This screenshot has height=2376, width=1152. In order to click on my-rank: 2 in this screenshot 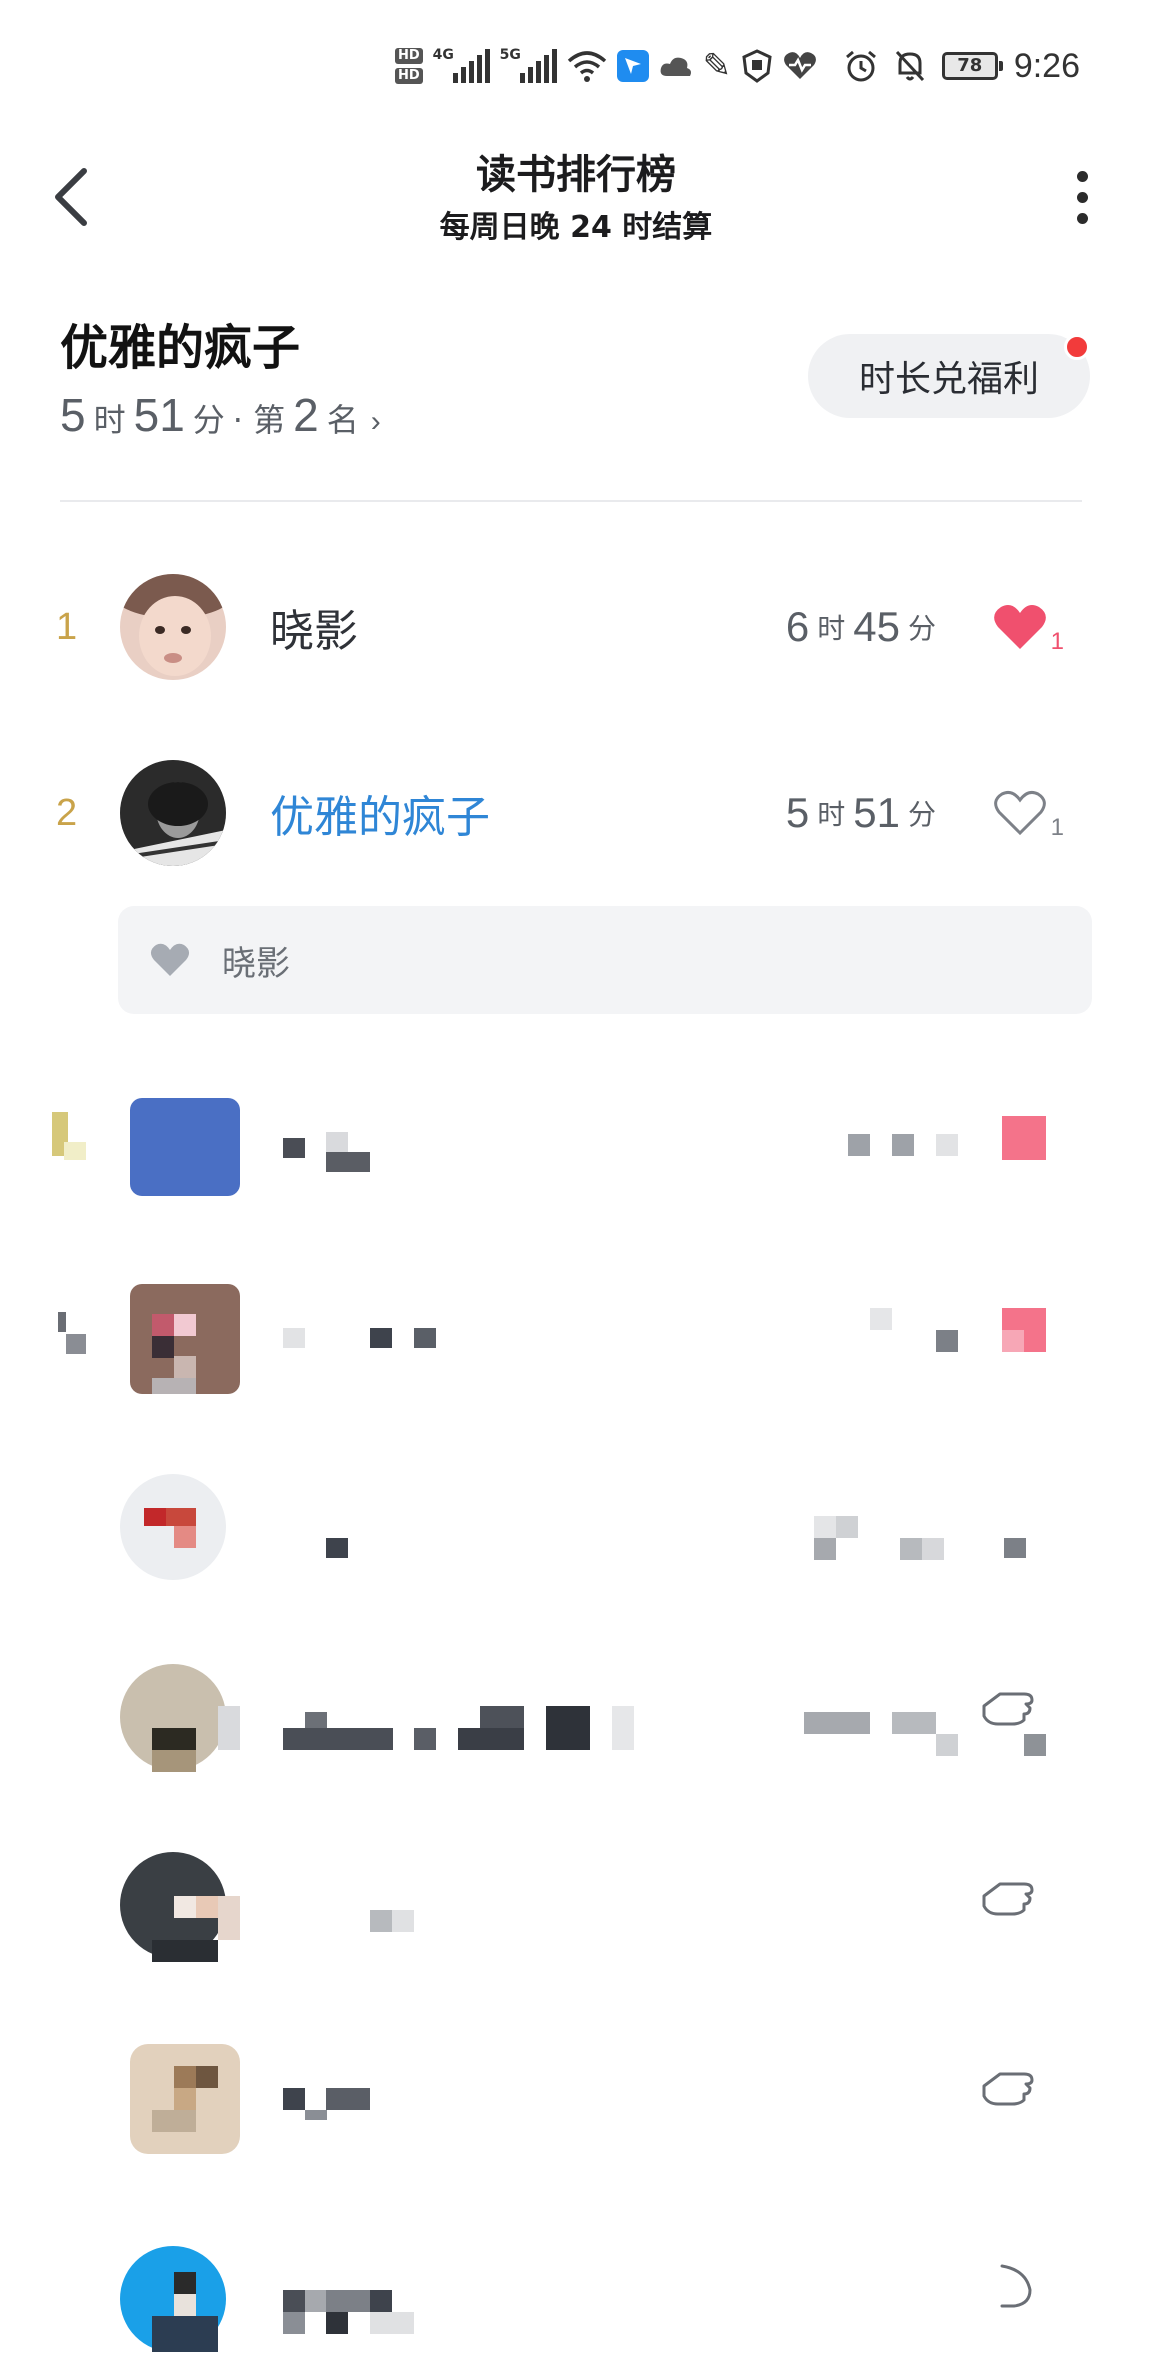, I will do `click(306, 415)`.